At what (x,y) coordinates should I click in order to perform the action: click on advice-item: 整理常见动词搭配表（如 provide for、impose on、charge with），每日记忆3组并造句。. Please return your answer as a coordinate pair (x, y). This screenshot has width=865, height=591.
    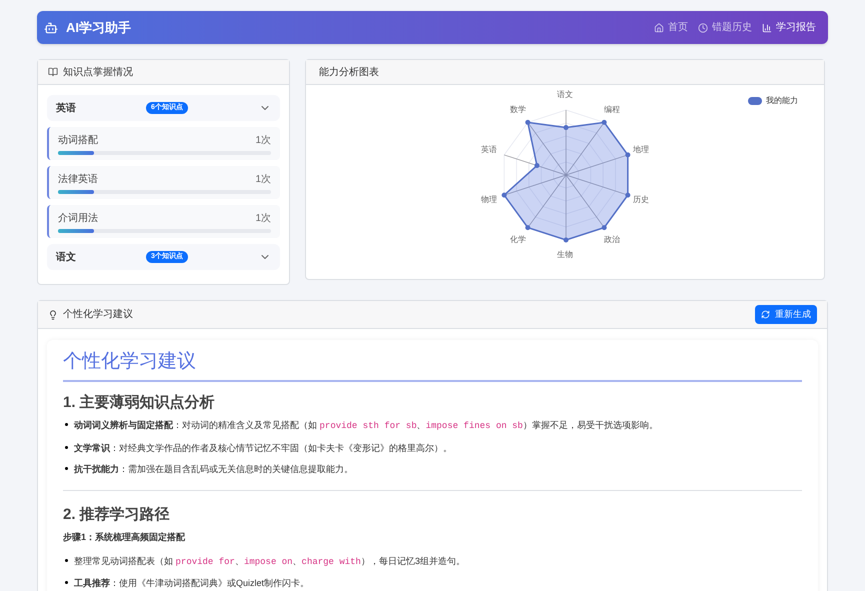
    Looking at the image, I should click on (269, 561).